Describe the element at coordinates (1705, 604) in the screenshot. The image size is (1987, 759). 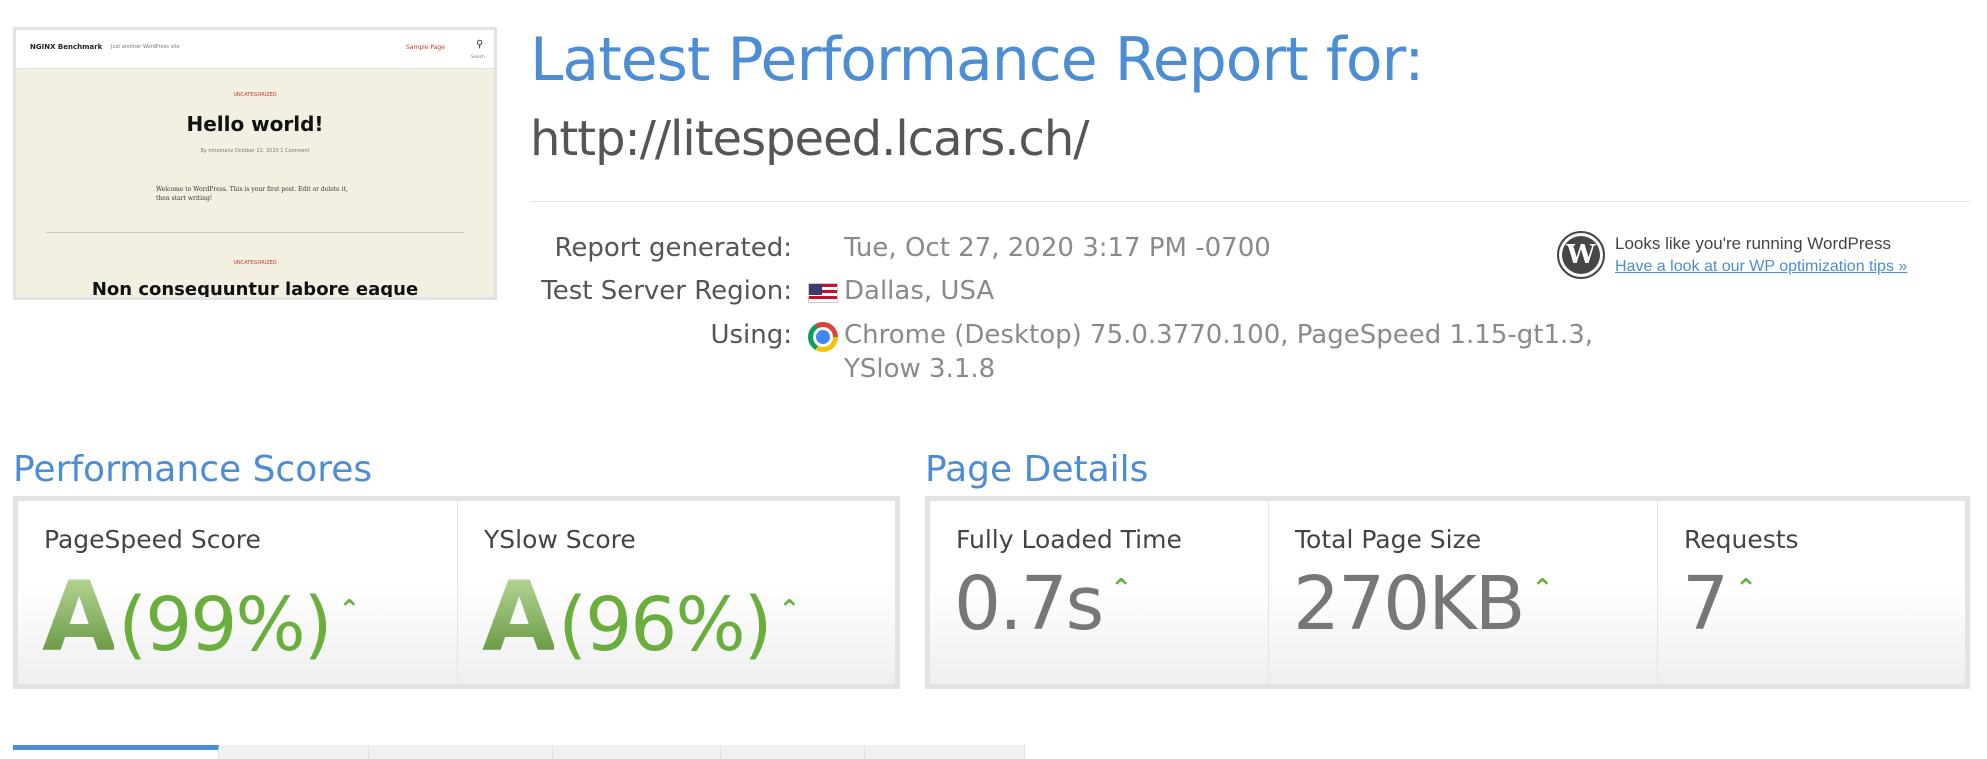
I see `requests-value: 7` at that location.